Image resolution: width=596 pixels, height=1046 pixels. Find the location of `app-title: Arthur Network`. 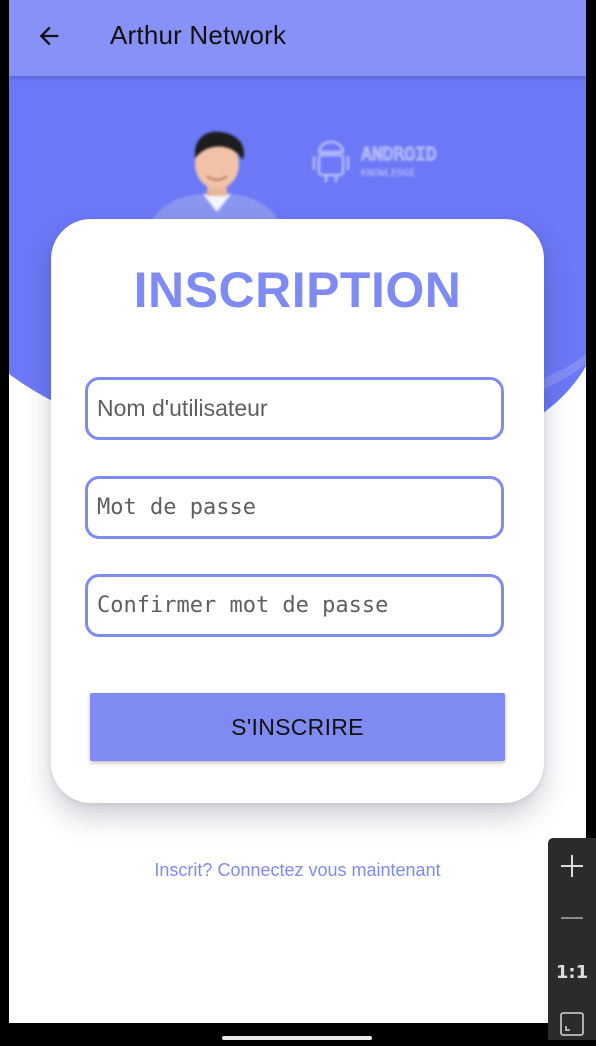

app-title: Arthur Network is located at coordinates (198, 35).